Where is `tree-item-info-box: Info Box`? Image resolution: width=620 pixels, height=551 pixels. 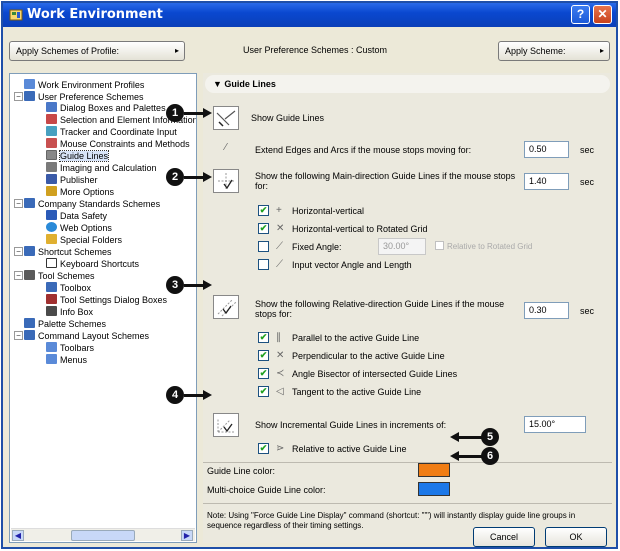 tree-item-info-box: Info Box is located at coordinates (69, 311).